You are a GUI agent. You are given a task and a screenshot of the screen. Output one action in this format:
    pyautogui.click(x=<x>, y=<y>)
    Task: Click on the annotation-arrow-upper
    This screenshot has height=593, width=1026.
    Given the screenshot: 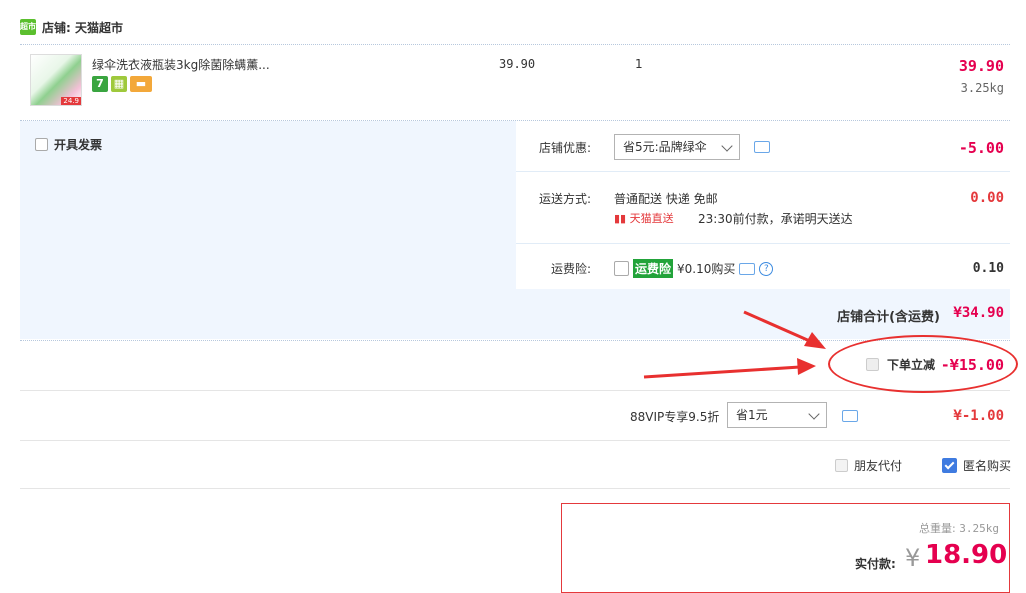 What is the action you would take?
    pyautogui.click(x=778, y=327)
    